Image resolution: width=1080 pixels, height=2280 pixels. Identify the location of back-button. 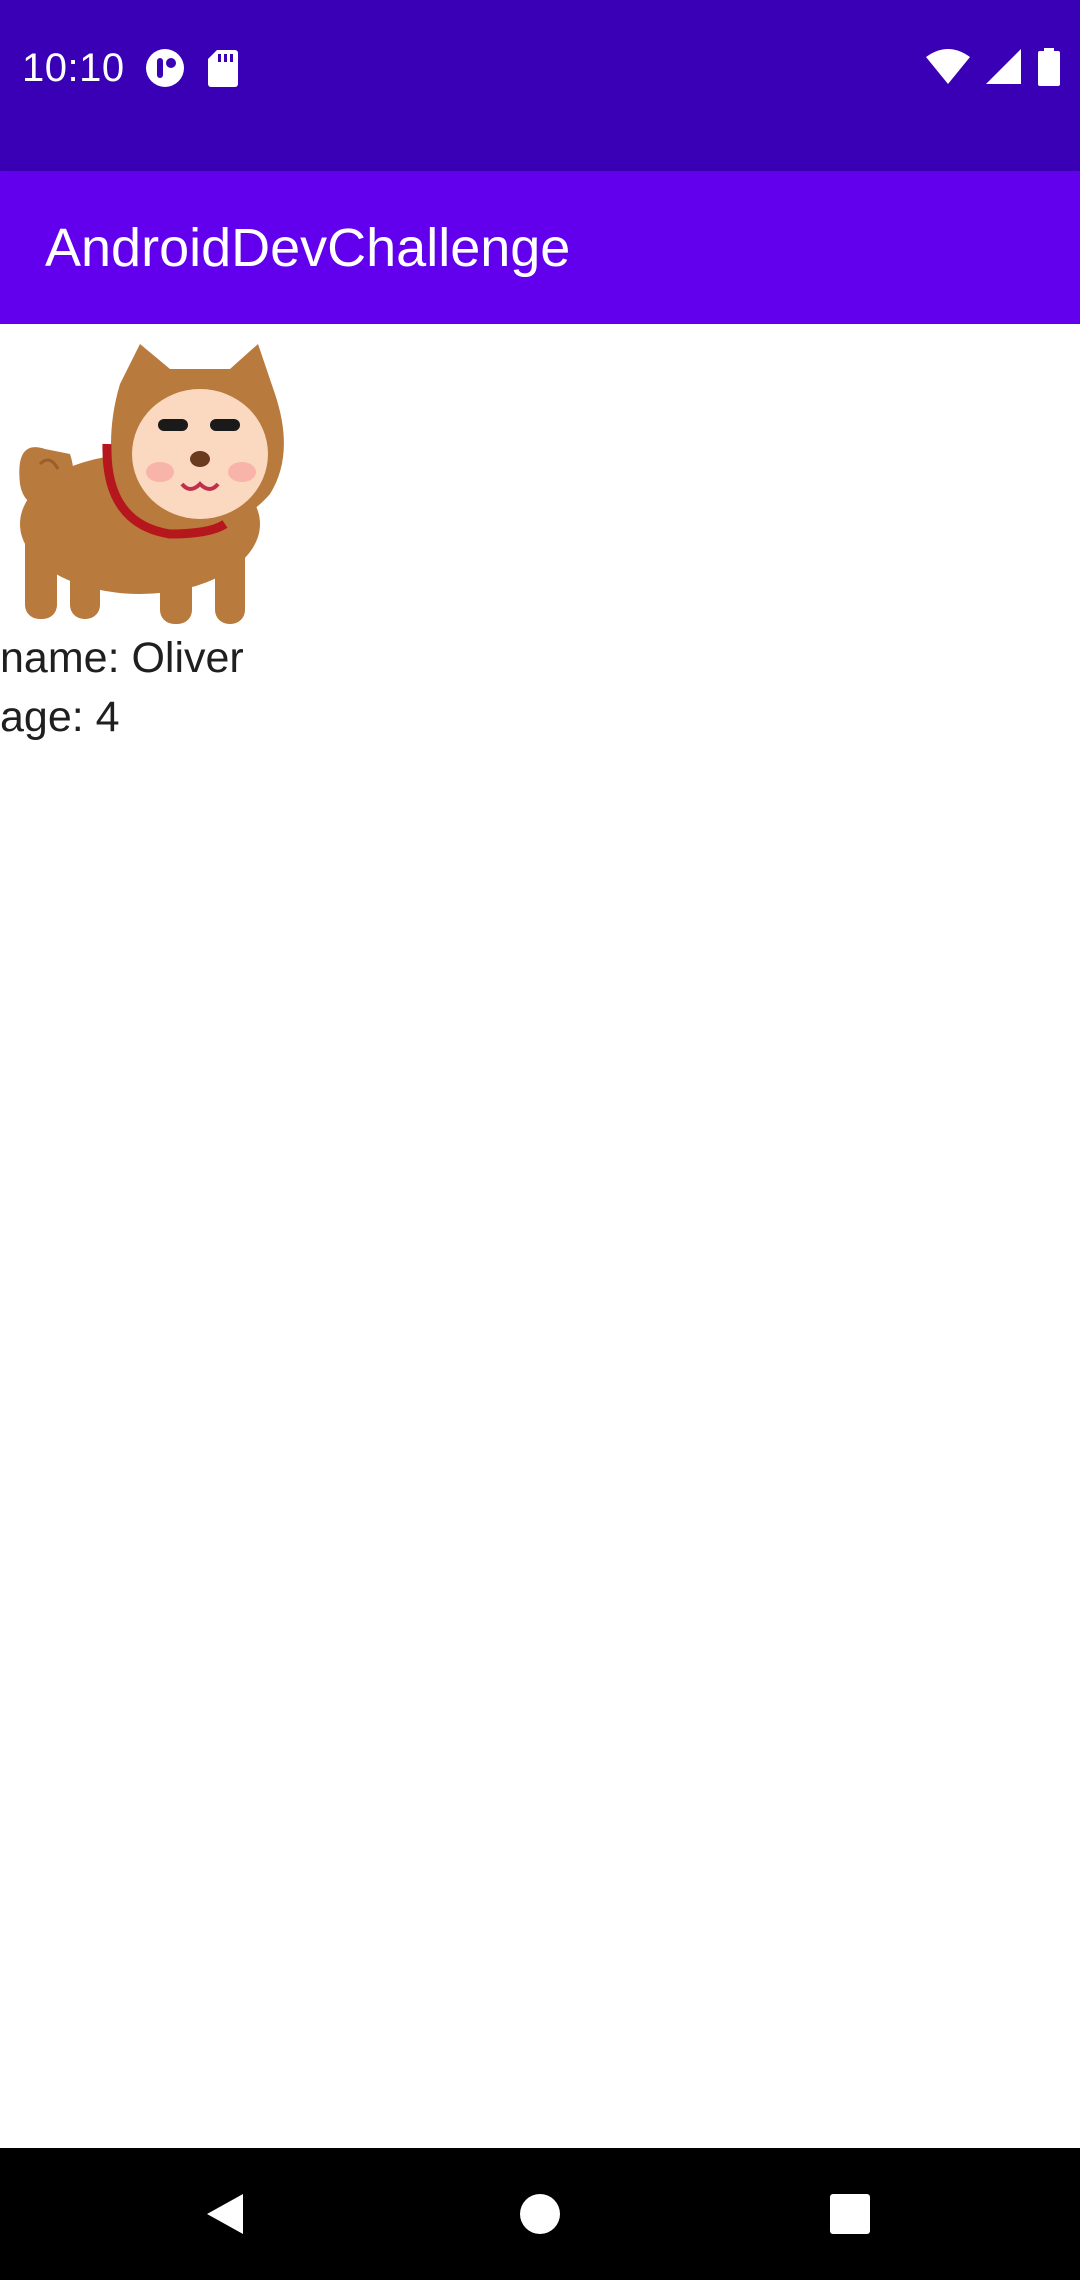
(225, 2214).